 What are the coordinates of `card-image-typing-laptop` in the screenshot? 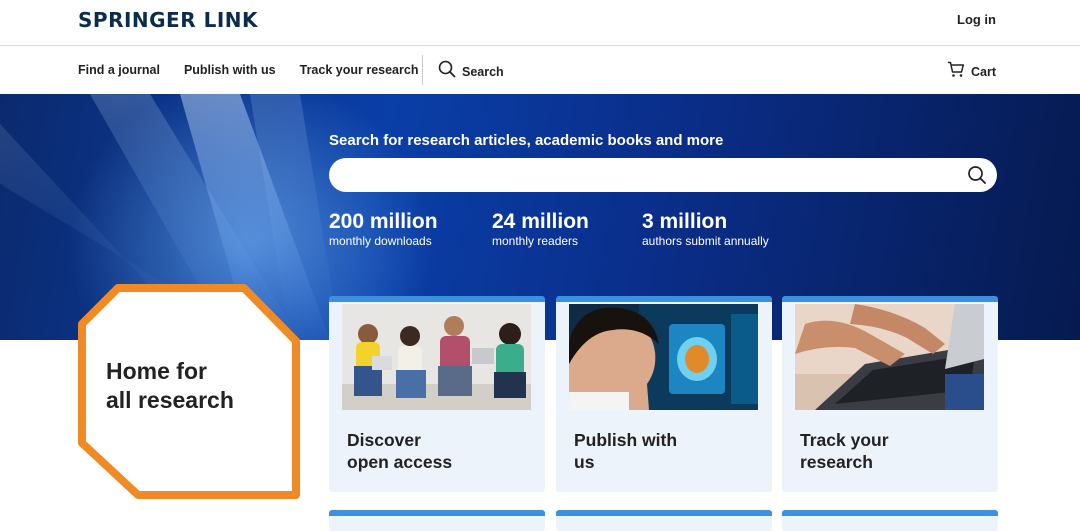 It's located at (889, 357).